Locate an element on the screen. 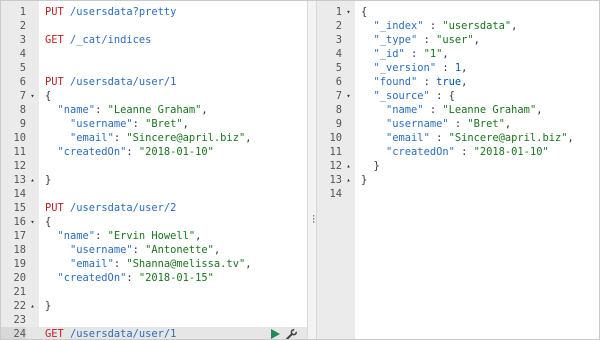 This screenshot has height=340, width=600. request-line: 19 "email": "Shanna@melissa.tv", is located at coordinates (154, 264).